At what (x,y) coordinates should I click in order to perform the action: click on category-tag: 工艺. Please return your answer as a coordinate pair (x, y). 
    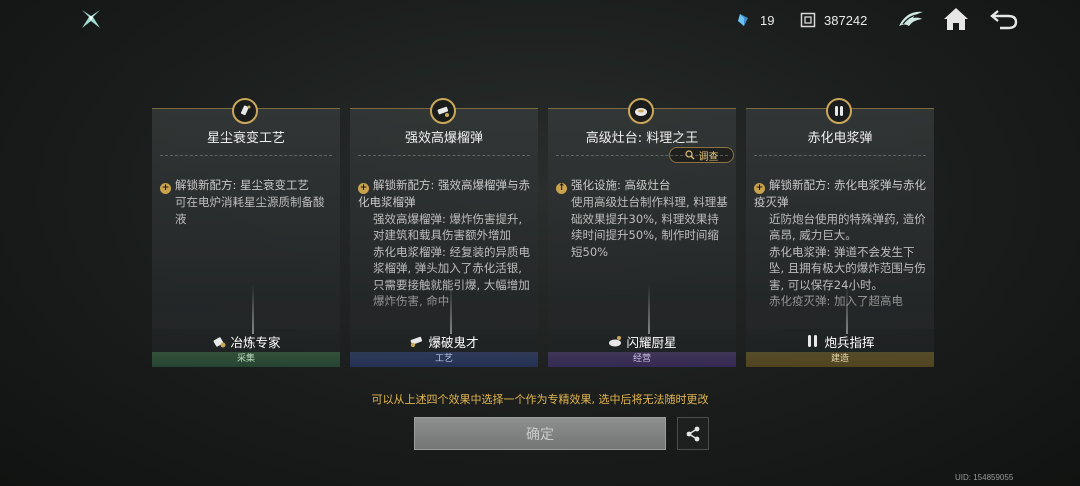
    Looking at the image, I should click on (444, 359).